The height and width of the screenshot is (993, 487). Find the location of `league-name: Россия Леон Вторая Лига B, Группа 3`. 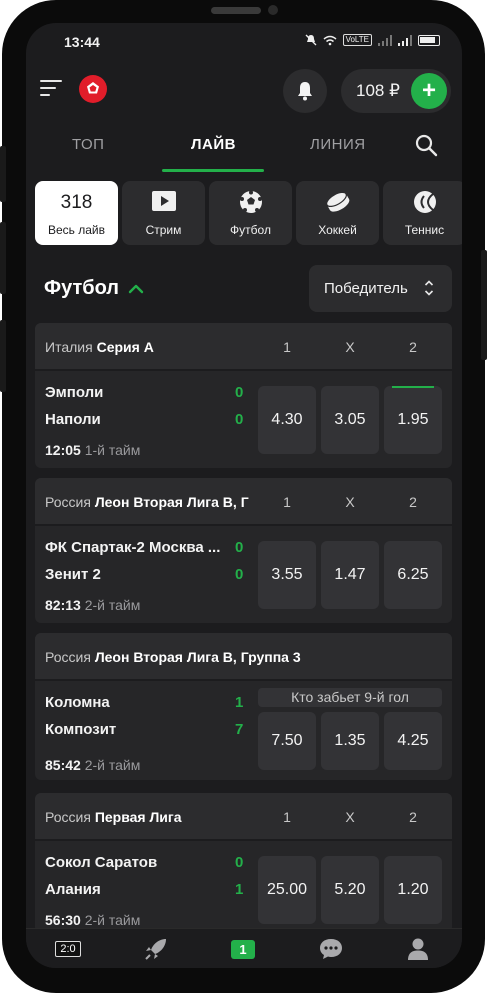

league-name: Россия Леон Вторая Лига B, Группа 3 is located at coordinates (173, 657).